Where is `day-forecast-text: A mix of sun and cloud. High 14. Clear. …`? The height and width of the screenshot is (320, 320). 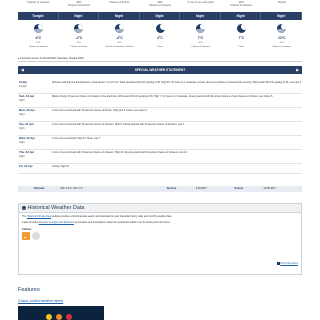 day-forecast-text: A mix of sun and cloud. High 14. Clear. … is located at coordinates (76, 138).